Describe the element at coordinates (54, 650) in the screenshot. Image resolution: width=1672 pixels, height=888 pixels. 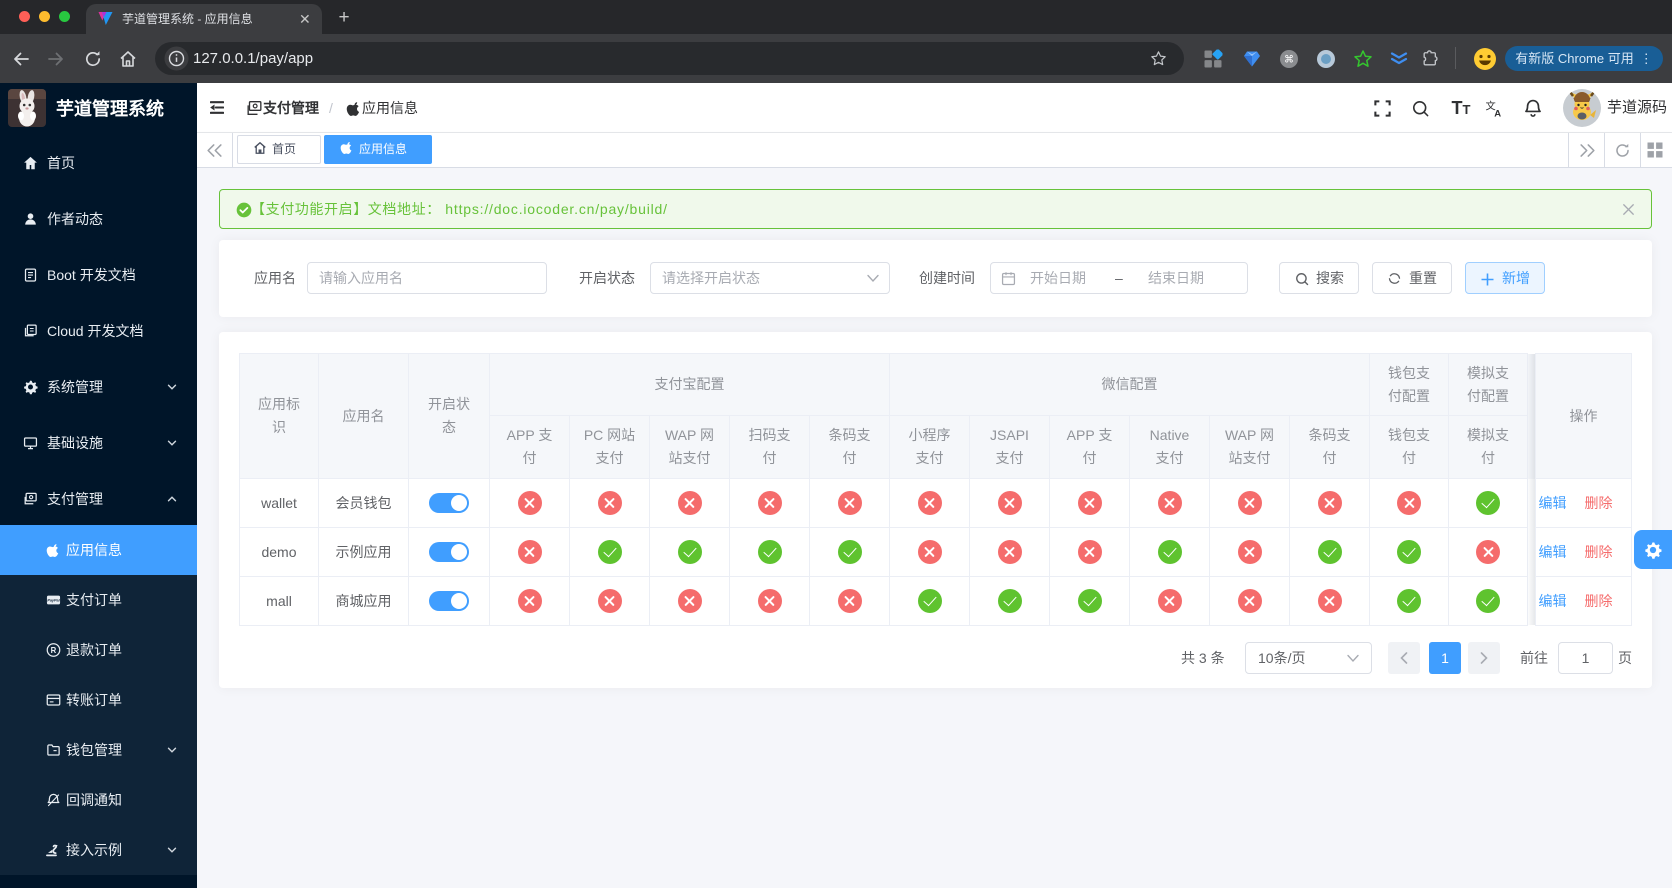
I see `svg-text: R` at that location.